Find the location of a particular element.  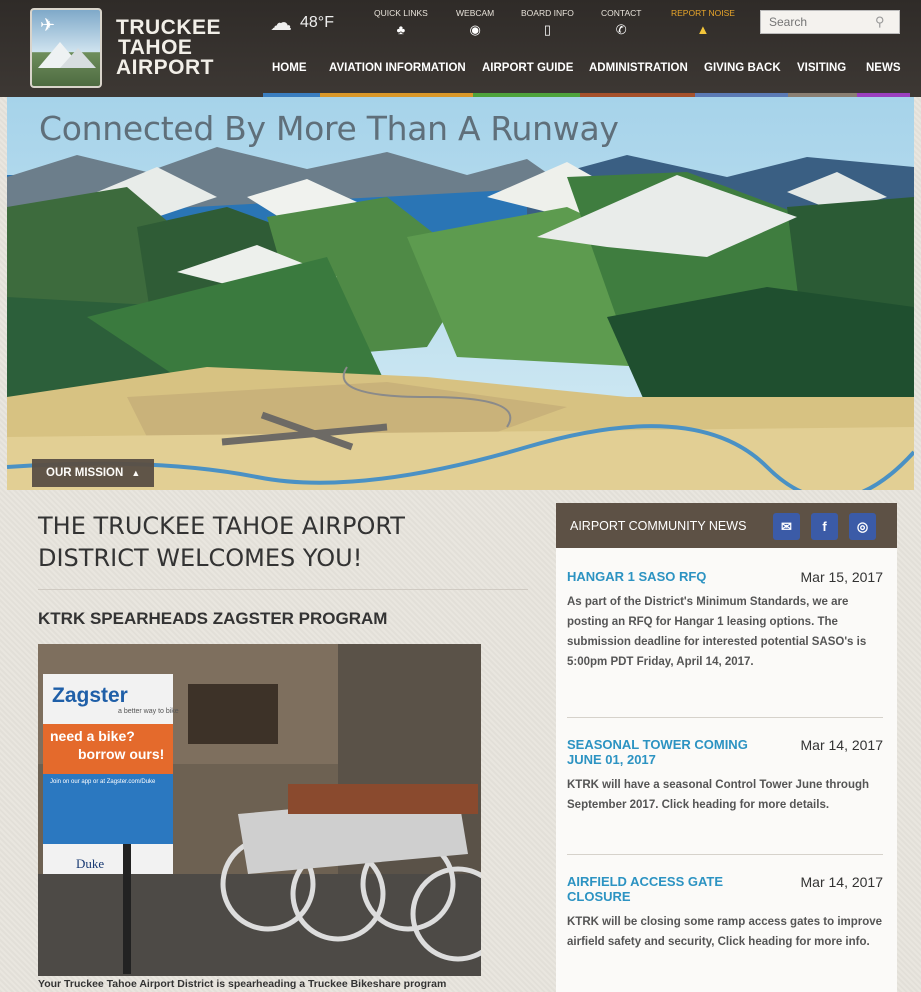

nav-news: NEWS is located at coordinates (883, 68).